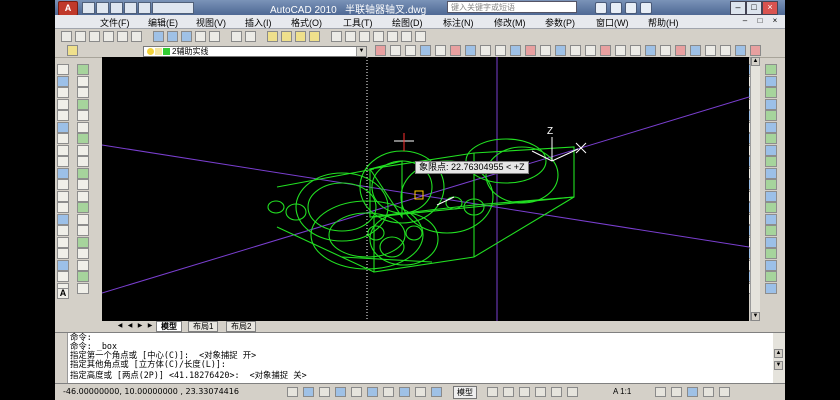 This screenshot has height=400, width=840. I want to click on search-icon, so click(601, 8).